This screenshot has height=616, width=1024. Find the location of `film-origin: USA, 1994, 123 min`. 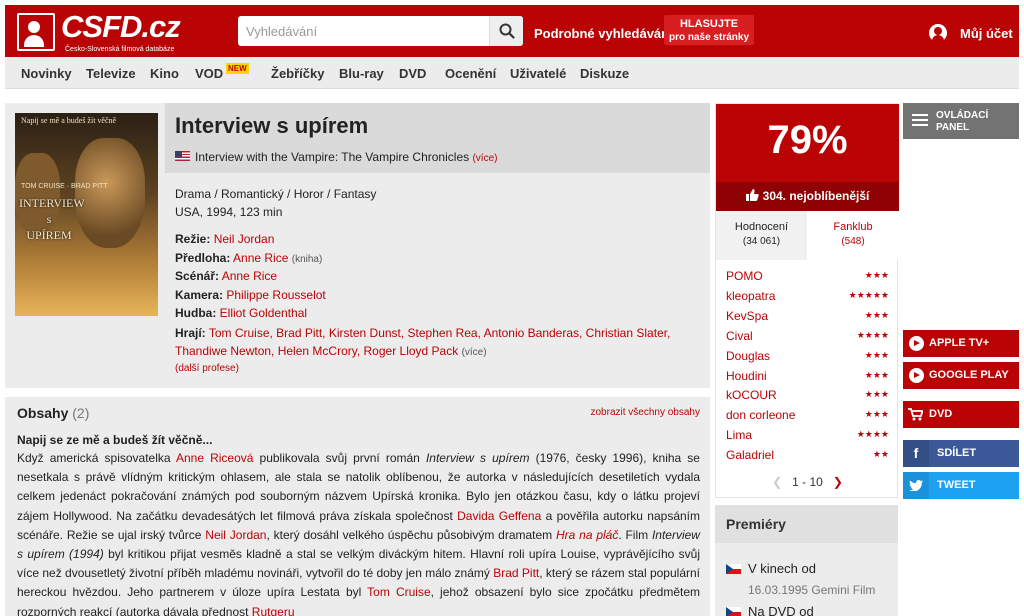

film-origin: USA, 1994, 123 min is located at coordinates (229, 212).